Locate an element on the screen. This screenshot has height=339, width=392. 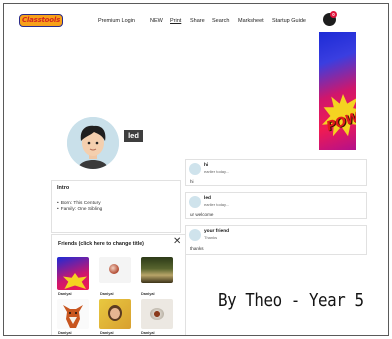
intro-item: Family: One Sibling is located at coordinates (80, 210).